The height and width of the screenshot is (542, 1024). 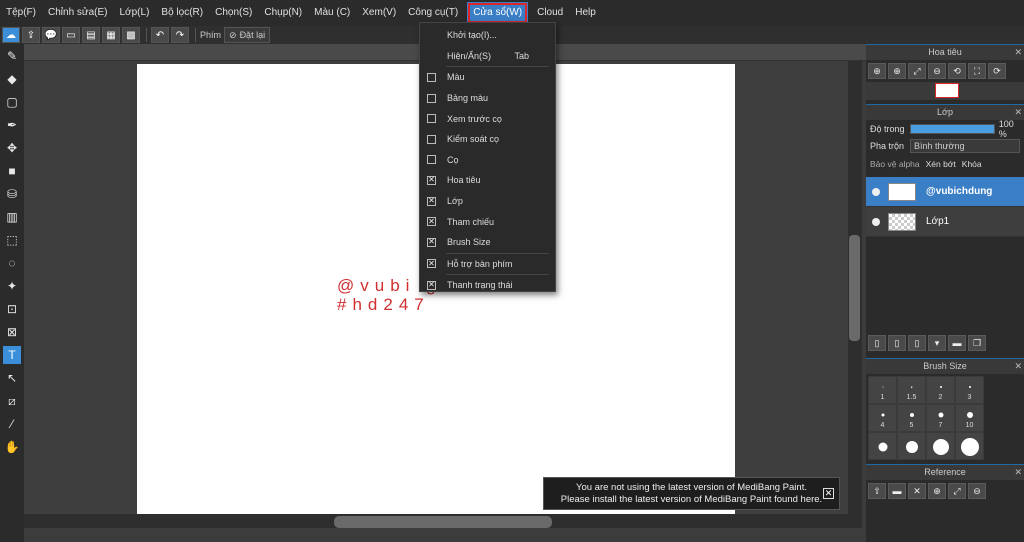 What do you see at coordinates (897, 491) in the screenshot?
I see `open-folder-icon: ▬` at bounding box center [897, 491].